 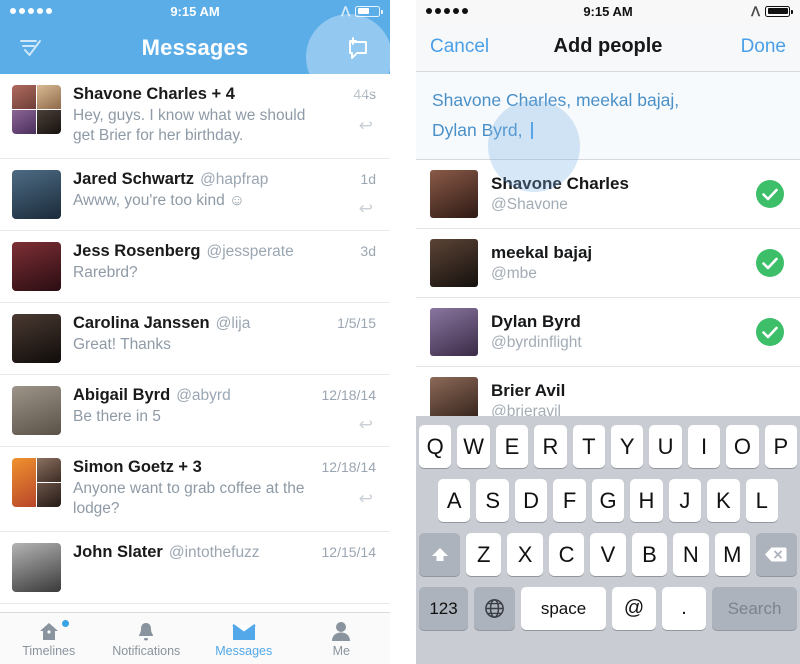 What do you see at coordinates (761, 500) in the screenshot?
I see `key-l: L` at bounding box center [761, 500].